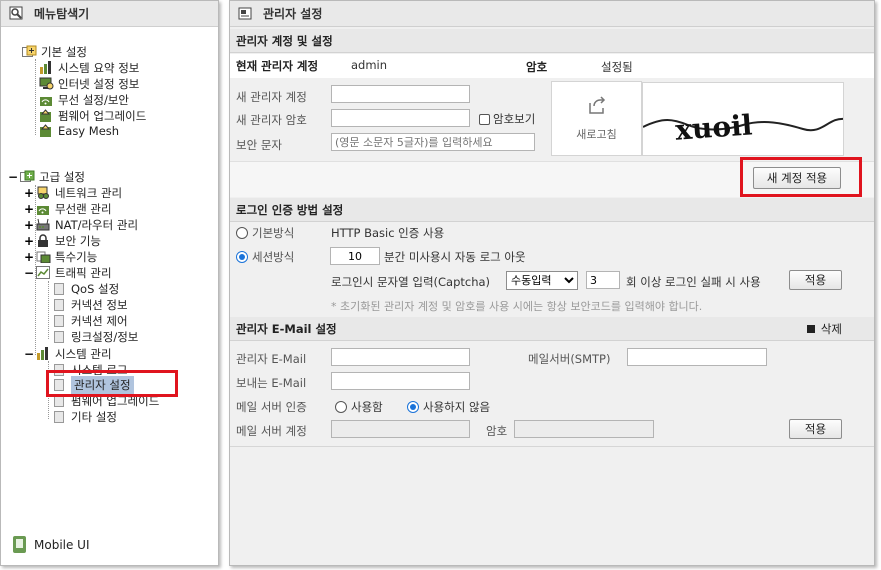 The width and height of the screenshot is (881, 570). Describe the element at coordinates (245, 13) in the screenshot. I see `window-icon` at that location.